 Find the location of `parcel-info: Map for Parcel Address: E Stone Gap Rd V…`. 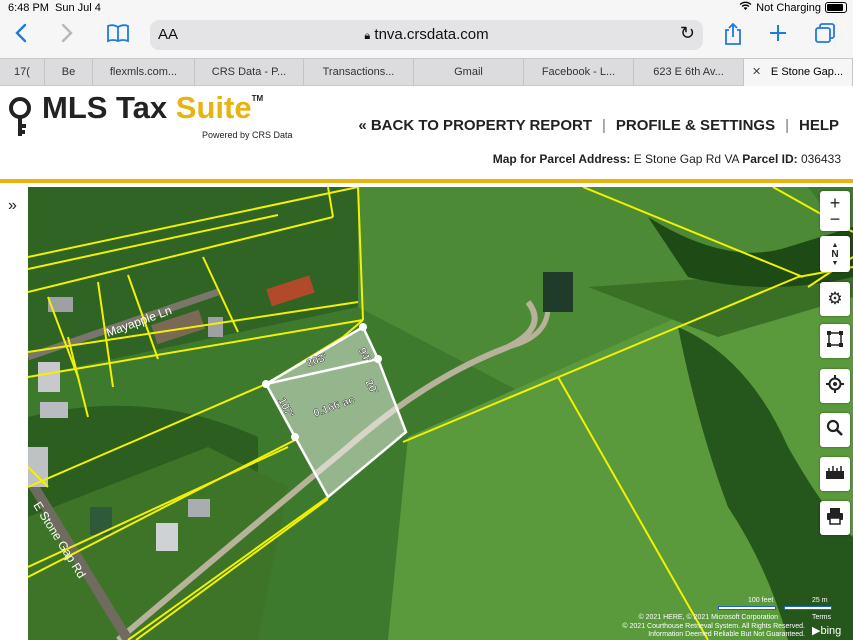

parcel-info: Map for Parcel Address: E Stone Gap Rd V… is located at coordinates (666, 159).